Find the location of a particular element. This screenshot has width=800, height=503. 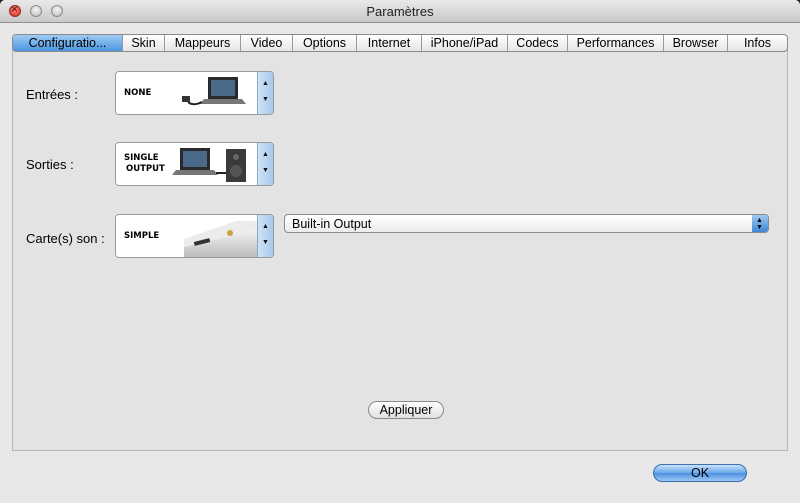

outputs-selector: SINGLE OUTPUT ▲ ▼ is located at coordinates (194, 164).